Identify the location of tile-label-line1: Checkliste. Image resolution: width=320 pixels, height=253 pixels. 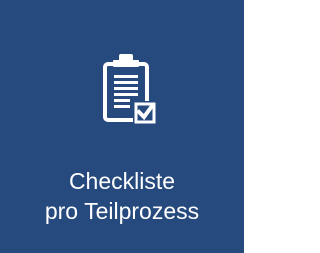
(122, 181).